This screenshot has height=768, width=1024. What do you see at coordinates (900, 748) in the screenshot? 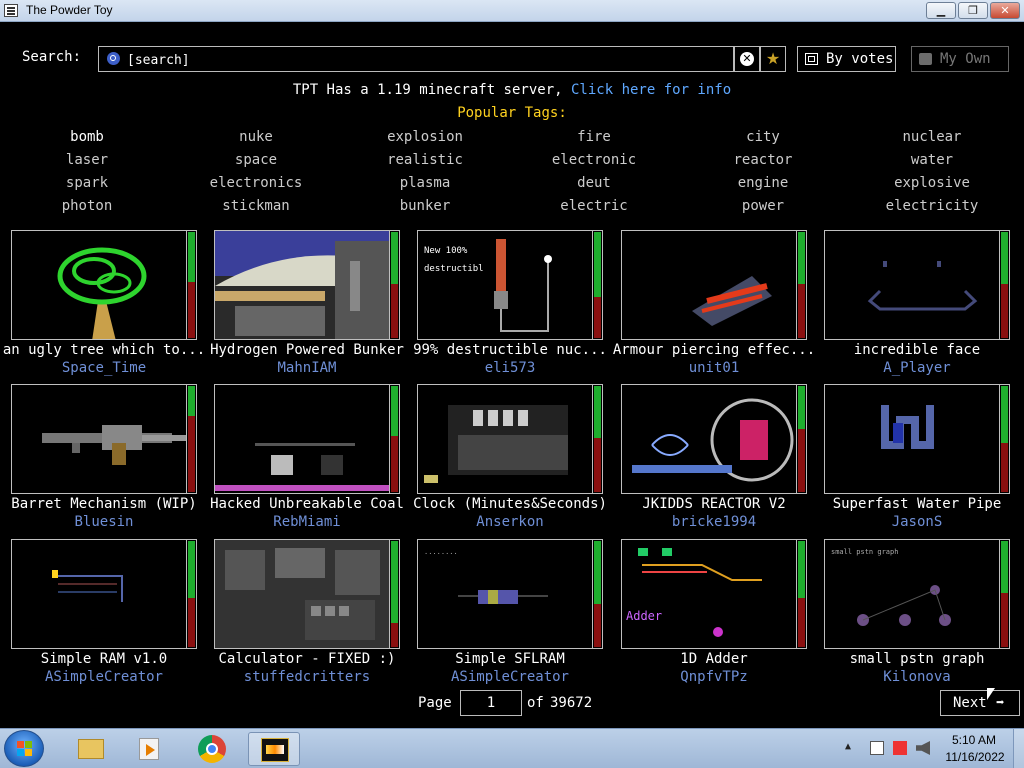
I see `network-icon` at bounding box center [900, 748].